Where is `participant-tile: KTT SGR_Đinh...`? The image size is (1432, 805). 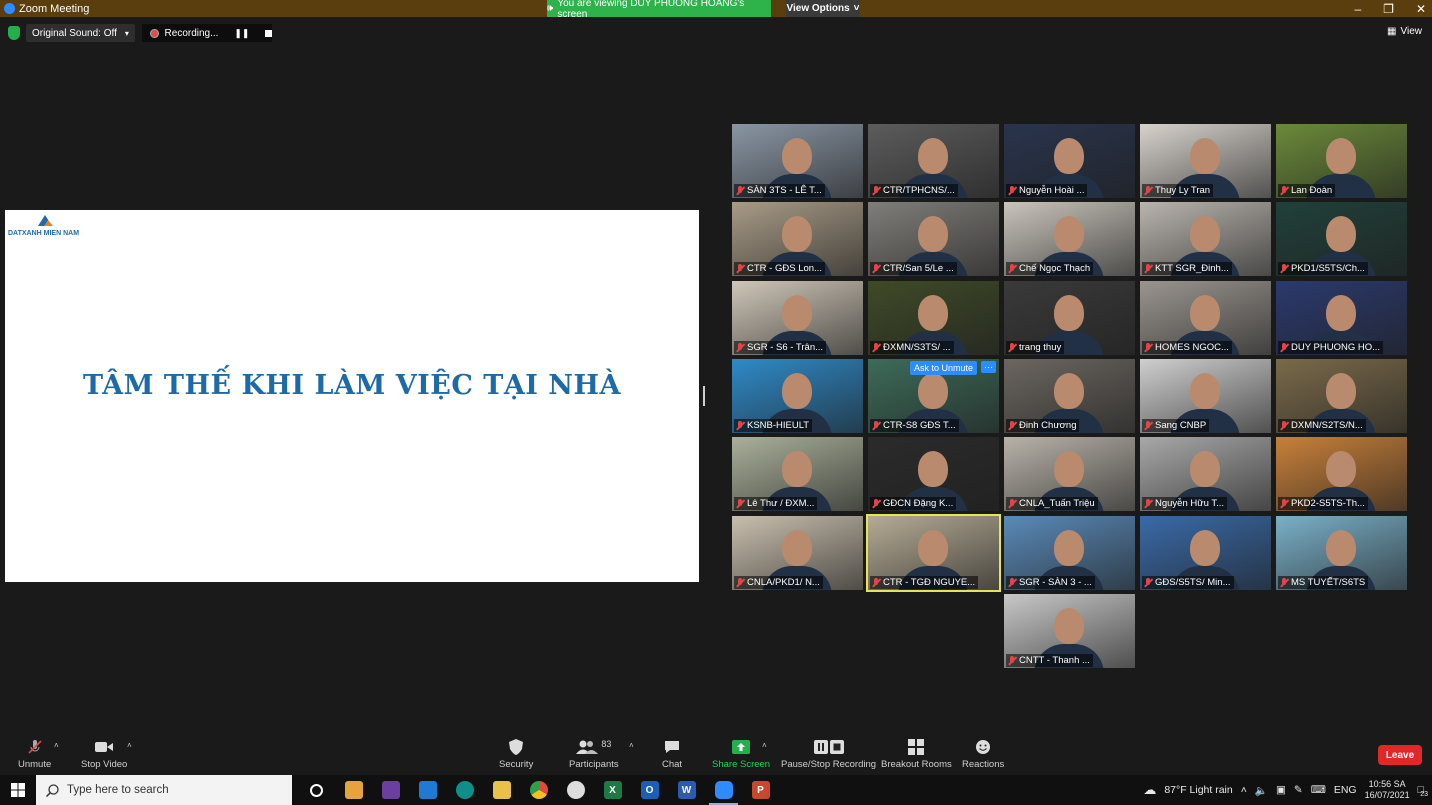
participant-tile: KTT SGR_Đinh... is located at coordinates (1205, 239).